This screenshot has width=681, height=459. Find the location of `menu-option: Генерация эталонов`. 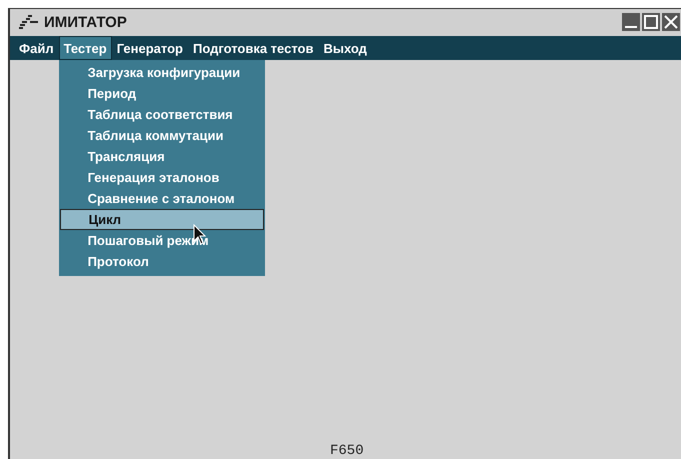

menu-option: Генерация эталонов is located at coordinates (162, 177).